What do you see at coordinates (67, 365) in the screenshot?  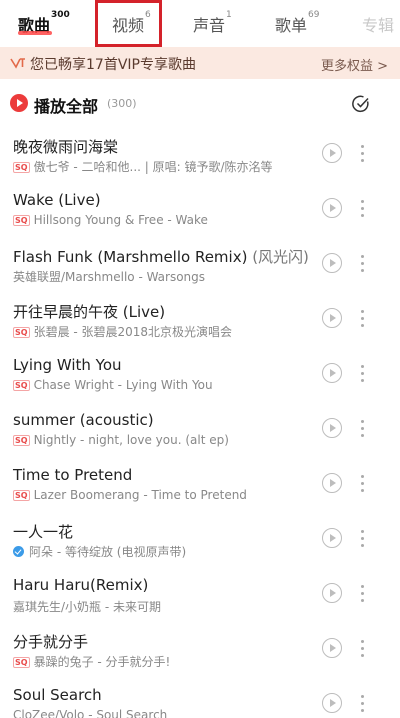 I see `song-title: Lying With You` at bounding box center [67, 365].